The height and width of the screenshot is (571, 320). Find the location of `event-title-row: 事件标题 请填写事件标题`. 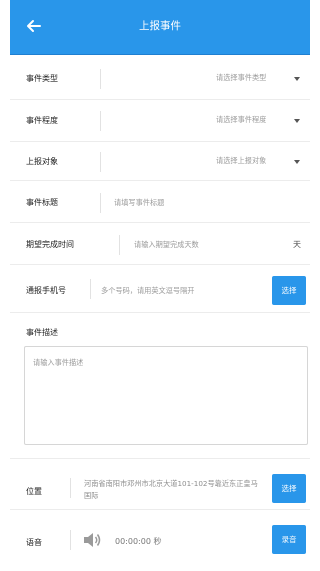

event-title-row: 事件标题 请填写事件标题 is located at coordinates (160, 202).